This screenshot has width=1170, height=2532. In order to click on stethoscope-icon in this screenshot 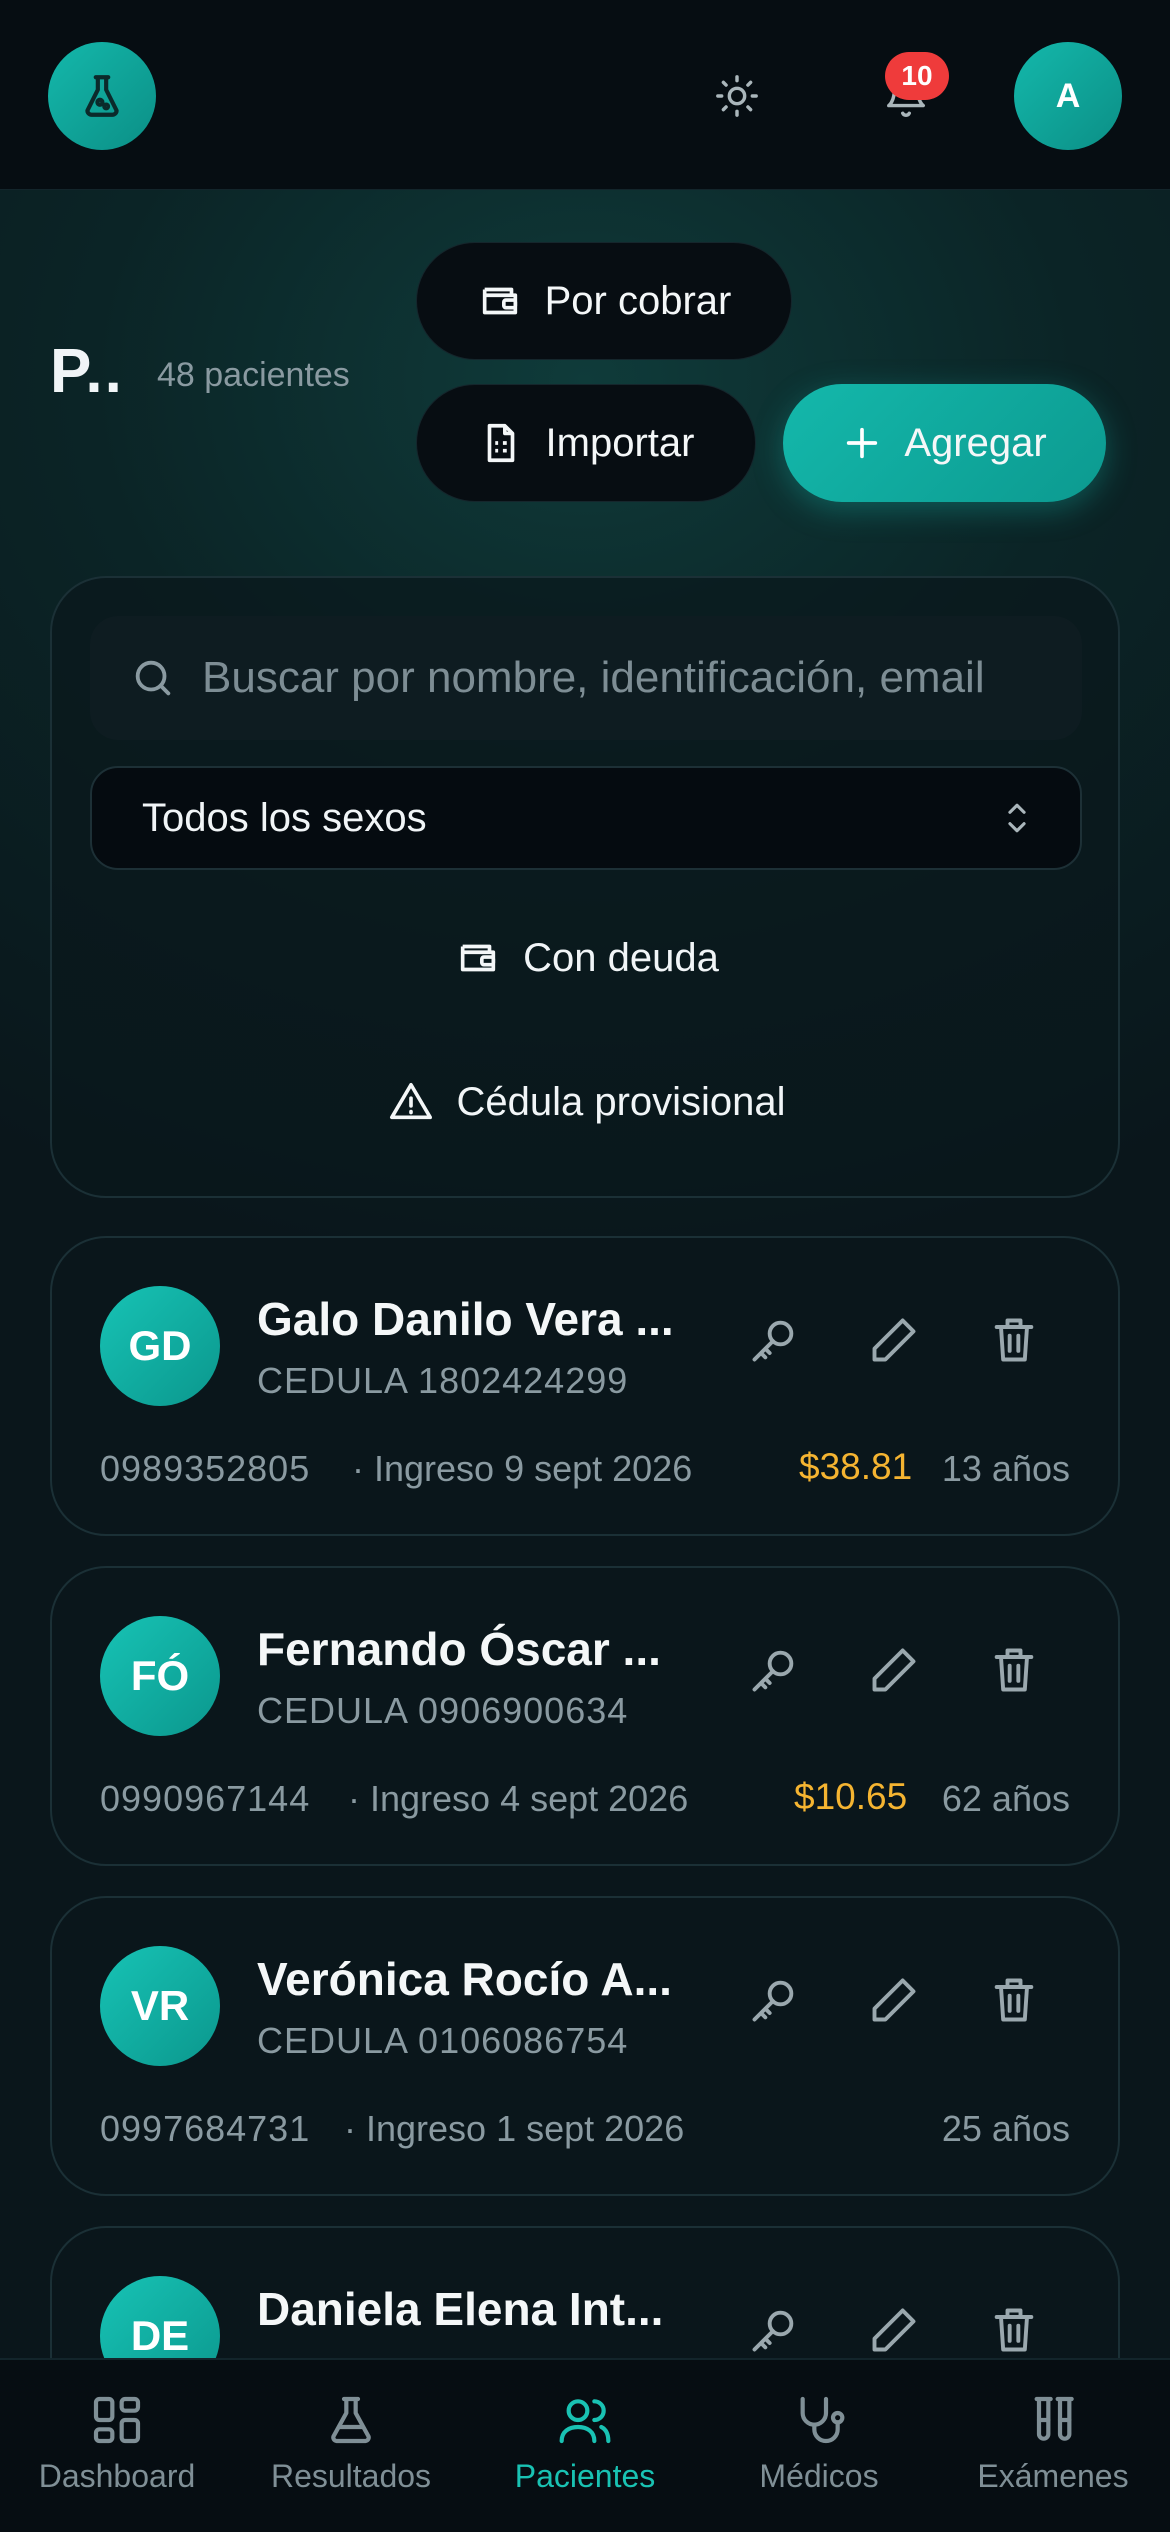, I will do `click(822, 2420)`.